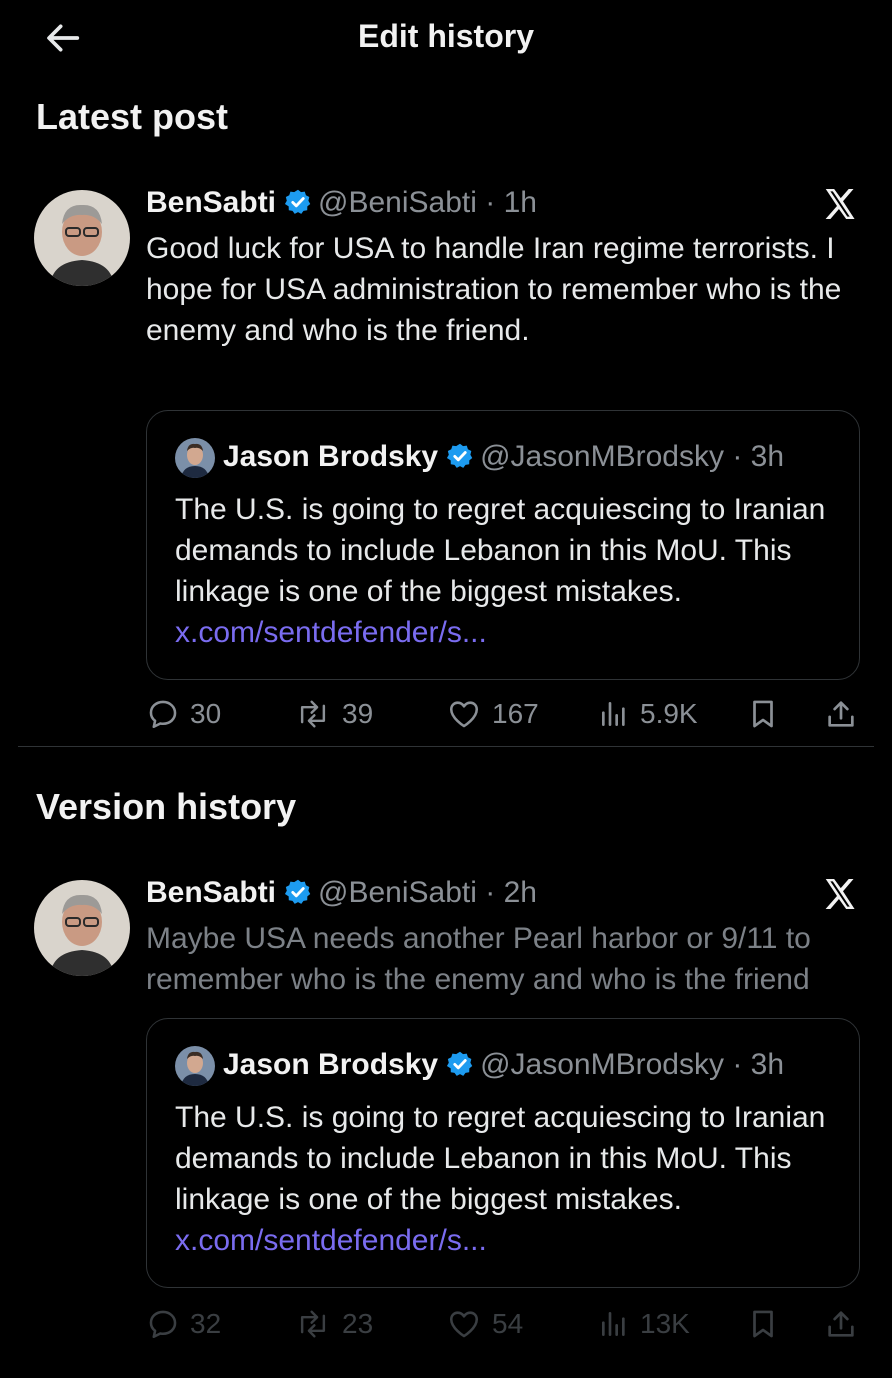 This screenshot has height=1378, width=892. Describe the element at coordinates (183, 714) in the screenshot. I see `reply-button: 30` at that location.